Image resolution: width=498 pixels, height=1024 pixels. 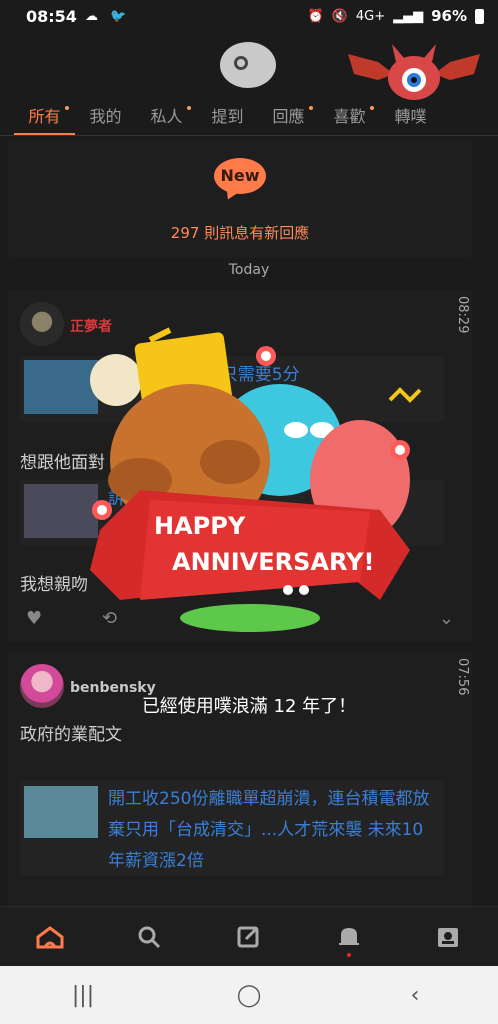 I want to click on tab-mine: 我的, so click(x=105, y=118).